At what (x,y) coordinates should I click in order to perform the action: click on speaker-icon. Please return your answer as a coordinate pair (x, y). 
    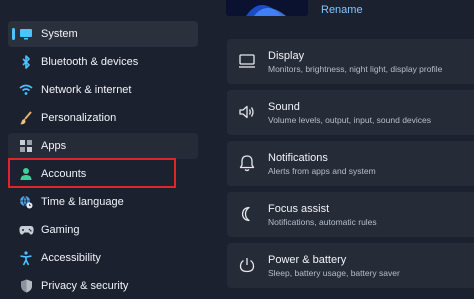
    Looking at the image, I should click on (247, 112).